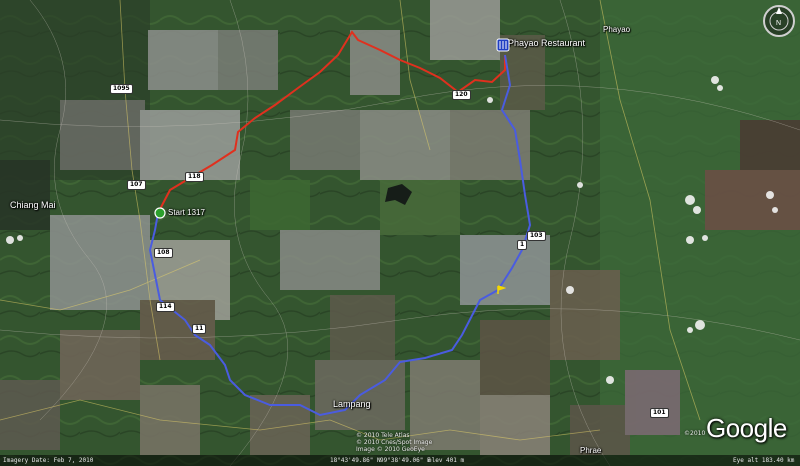 Image resolution: width=800 pixels, height=466 pixels. I want to click on place-label-phayao-restaurant: Phayao Restaurant, so click(546, 43).